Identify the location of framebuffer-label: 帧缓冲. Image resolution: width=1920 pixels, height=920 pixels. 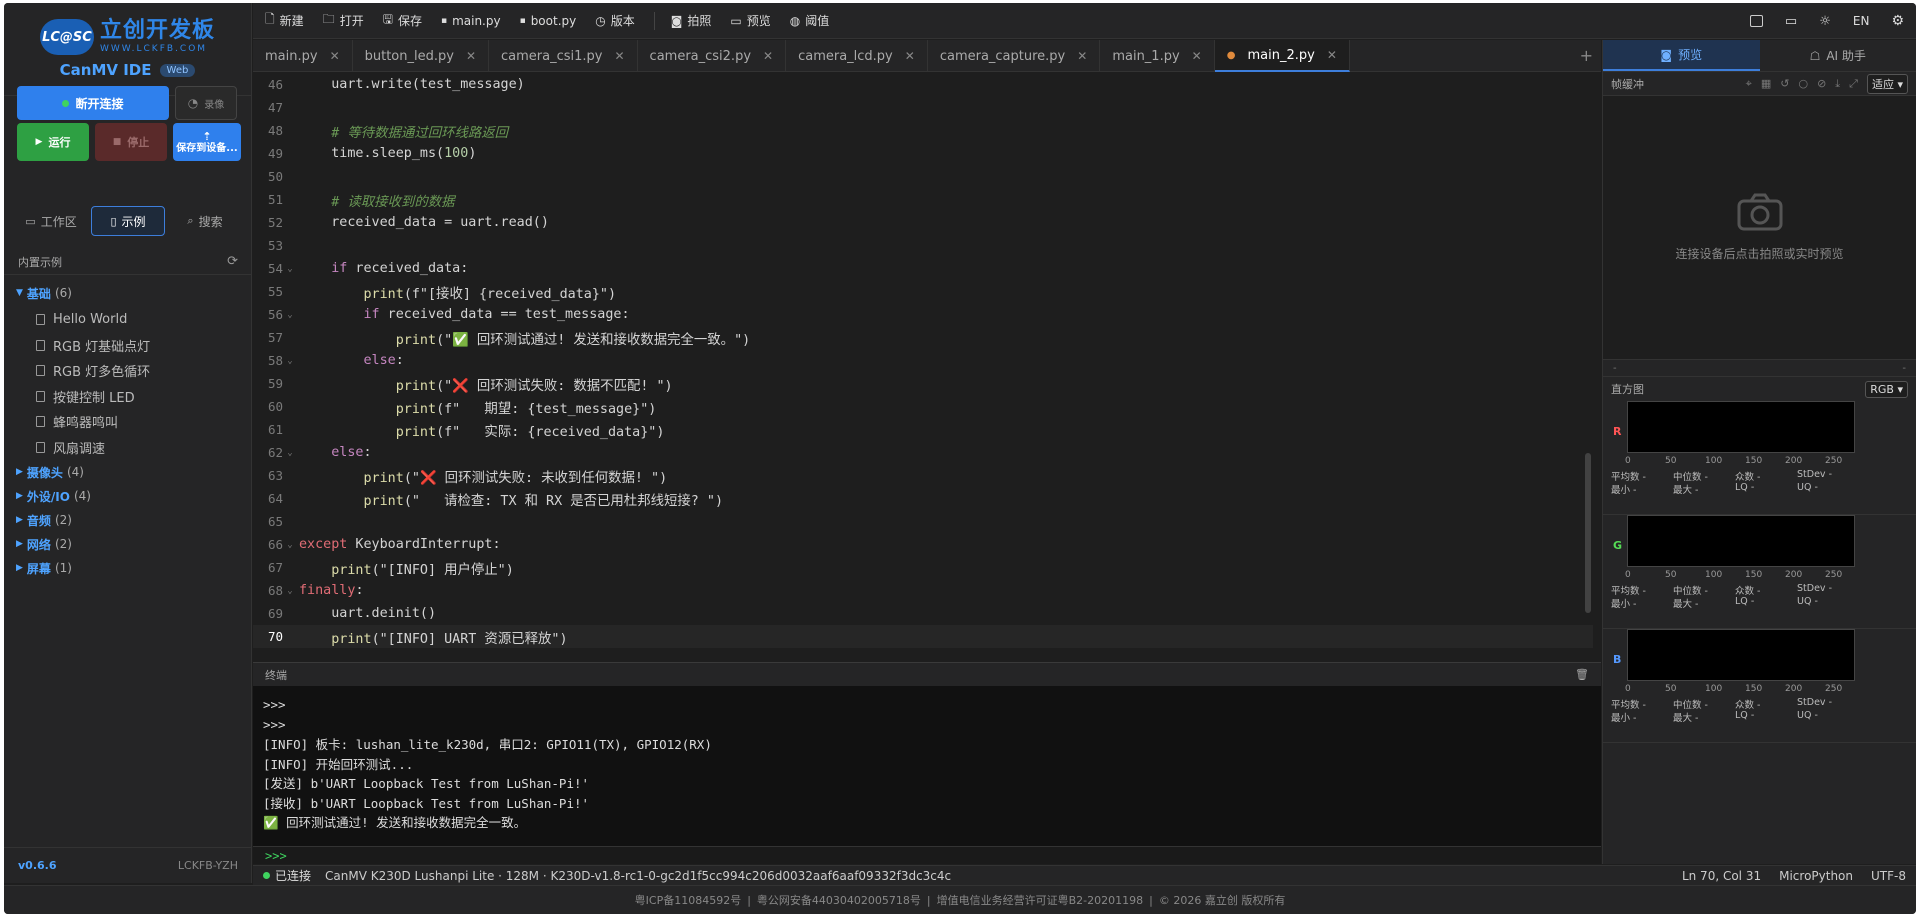
(1627, 84).